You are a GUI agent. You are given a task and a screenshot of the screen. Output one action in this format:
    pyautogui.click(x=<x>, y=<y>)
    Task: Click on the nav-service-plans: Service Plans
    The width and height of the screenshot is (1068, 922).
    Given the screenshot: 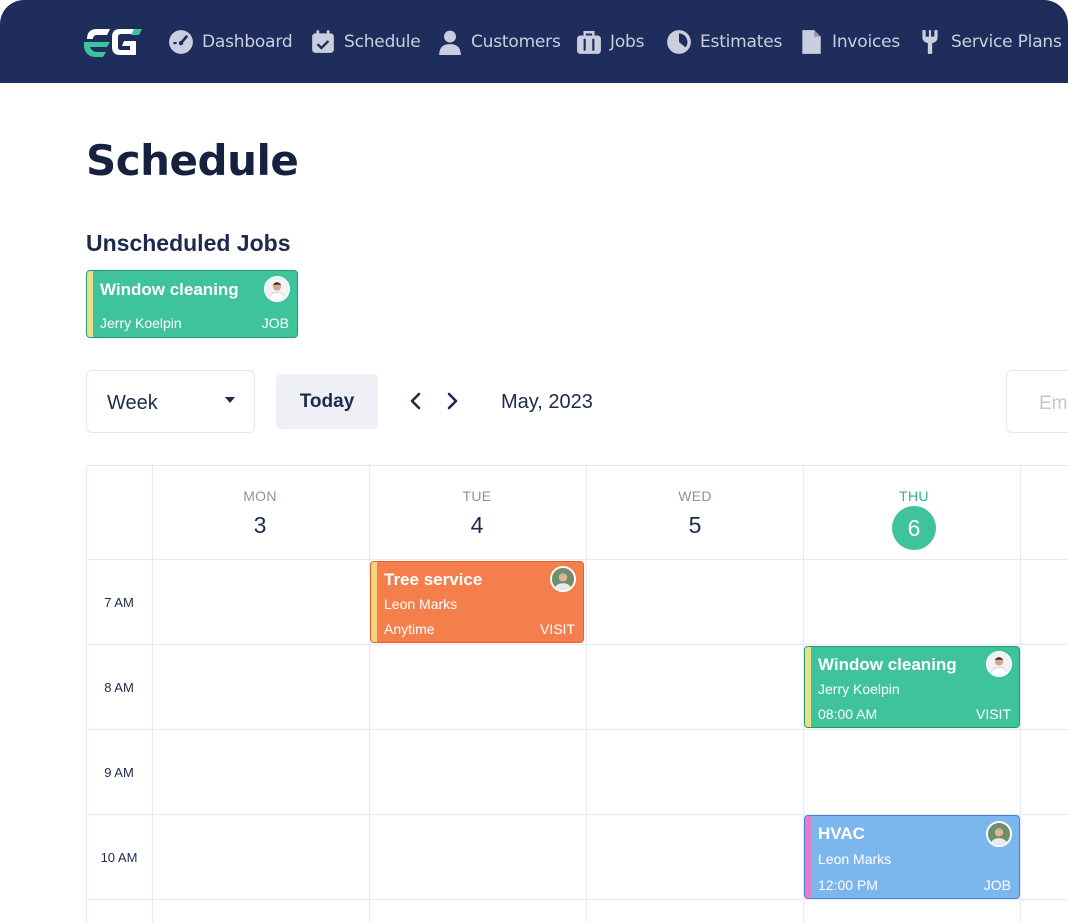 What is the action you would take?
    pyautogui.click(x=989, y=42)
    